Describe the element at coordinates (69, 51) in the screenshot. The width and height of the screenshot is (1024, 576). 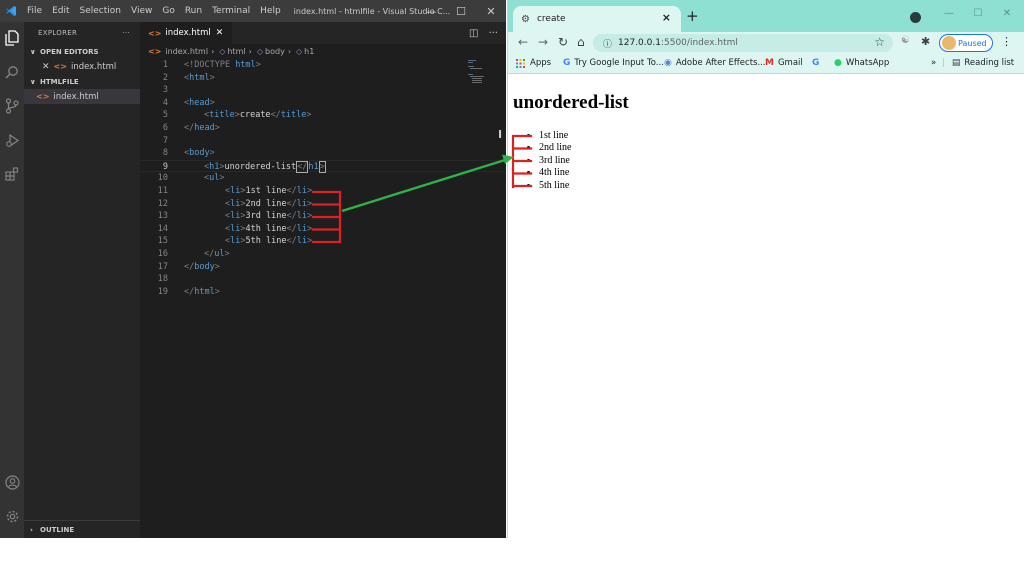
I see `open-editors-label: OPEN EDITORS` at that location.